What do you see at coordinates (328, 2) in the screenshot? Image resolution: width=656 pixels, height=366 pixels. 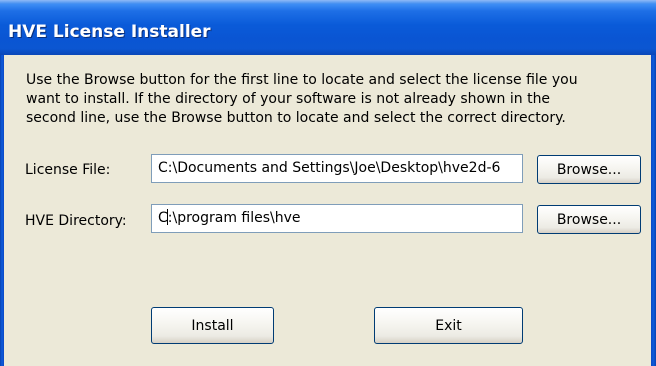 I see `title-bar-highlight` at bounding box center [328, 2].